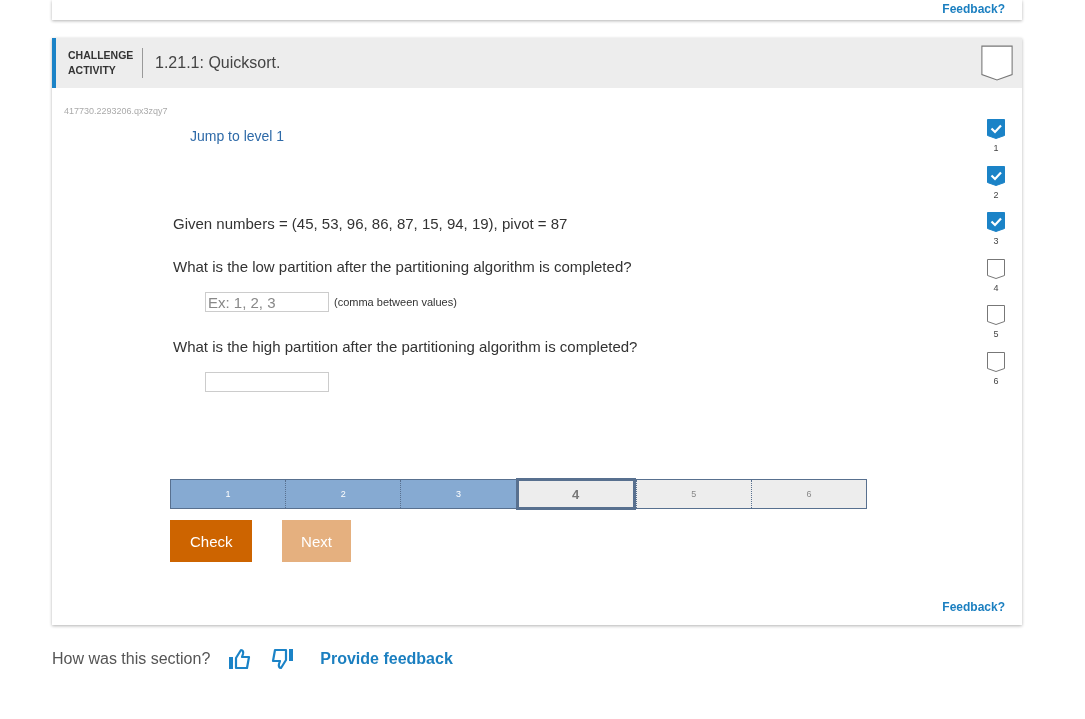 Image resolution: width=1085 pixels, height=719 pixels. Describe the element at coordinates (996, 287) in the screenshot. I see `level-number: 4` at that location.